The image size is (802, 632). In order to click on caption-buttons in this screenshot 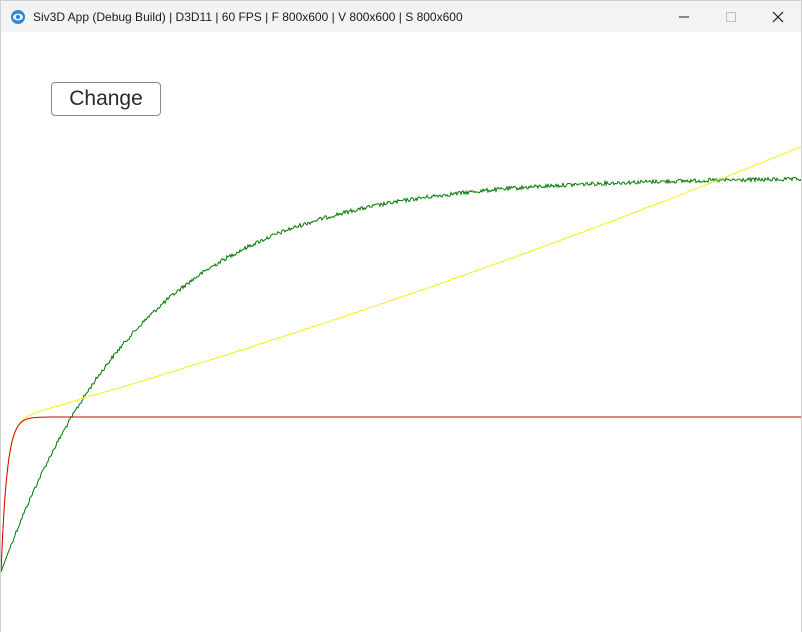, I will do `click(730, 16)`.